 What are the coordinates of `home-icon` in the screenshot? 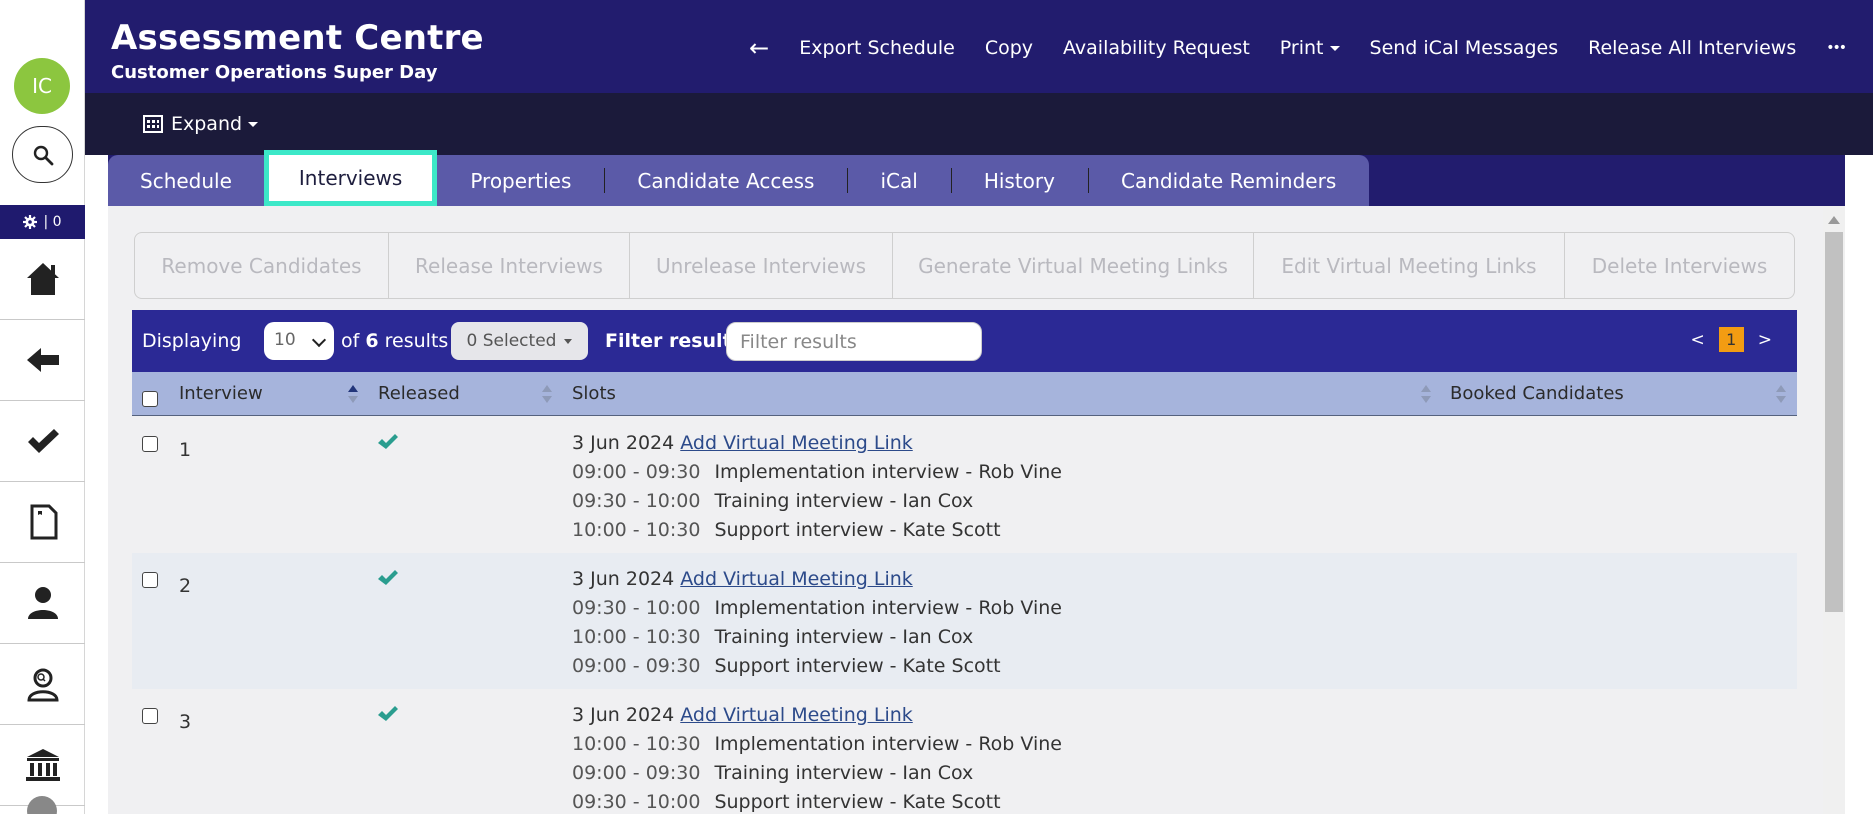 It's located at (42, 279).